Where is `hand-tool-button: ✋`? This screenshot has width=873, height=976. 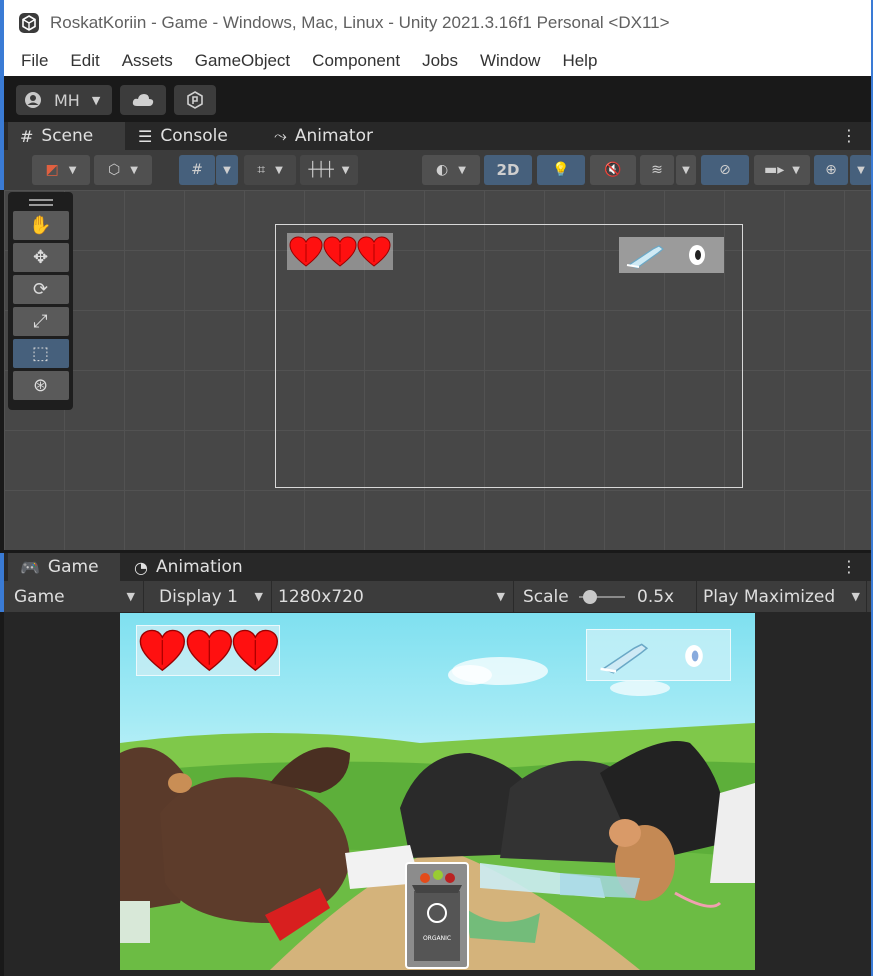 hand-tool-button: ✋ is located at coordinates (40, 225).